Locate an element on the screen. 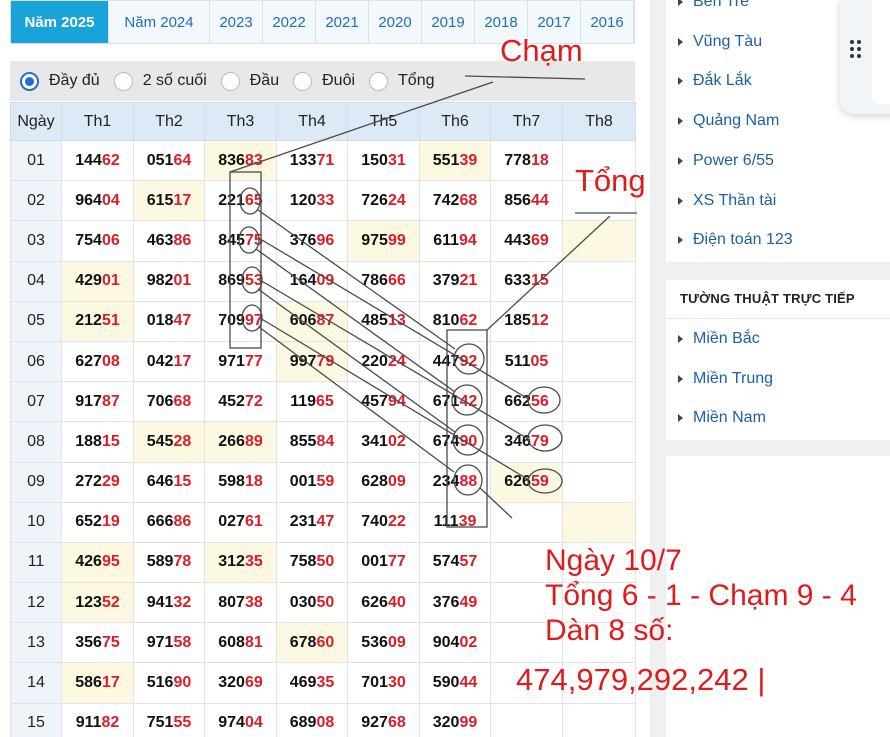 The width and height of the screenshot is (890, 737). live-title: TƯỜNG THUẬT TRỰC TIẾP is located at coordinates (767, 298).